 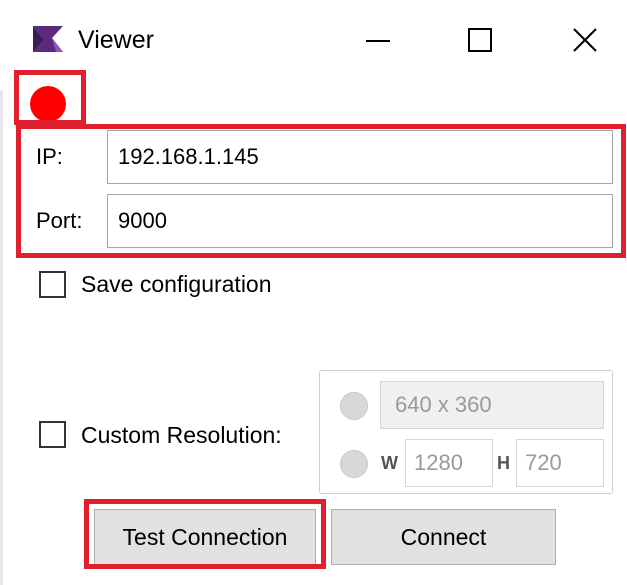 I want to click on save-configuration-checkbox, so click(x=52, y=284).